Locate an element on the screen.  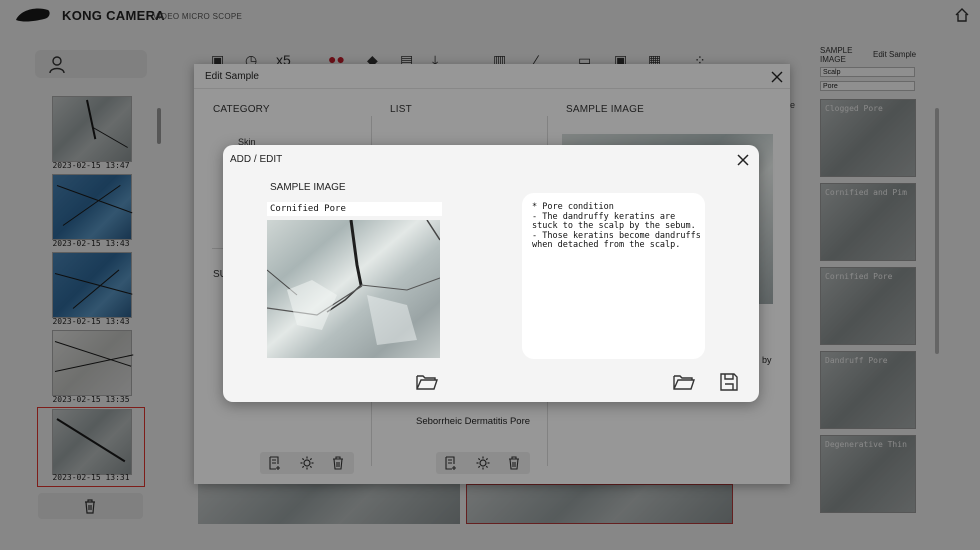
save-icon is located at coordinates (729, 382).